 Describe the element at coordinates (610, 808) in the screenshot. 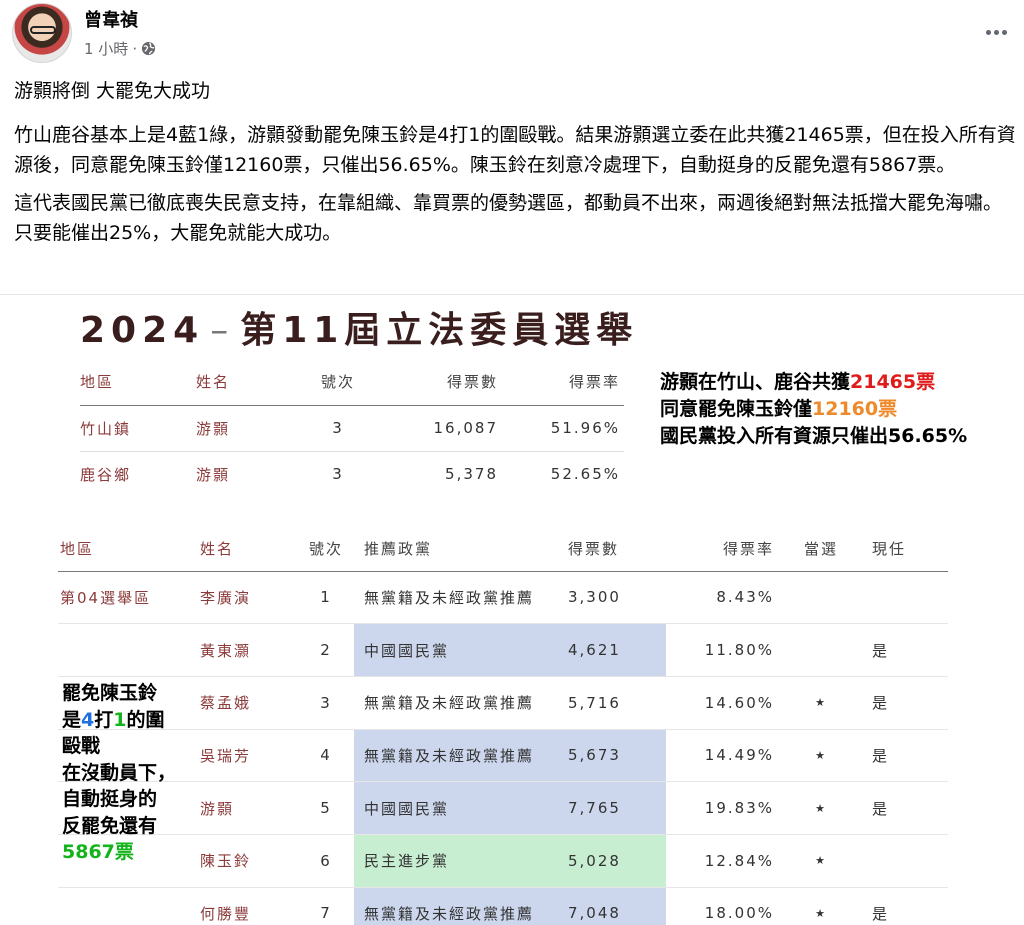

I see `cell-votes: 7,765` at that location.